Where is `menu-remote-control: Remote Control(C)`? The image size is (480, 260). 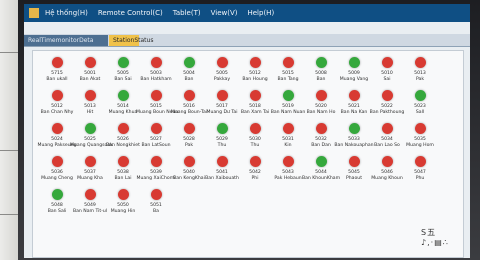 menu-remote-control: Remote Control(C) is located at coordinates (130, 13).